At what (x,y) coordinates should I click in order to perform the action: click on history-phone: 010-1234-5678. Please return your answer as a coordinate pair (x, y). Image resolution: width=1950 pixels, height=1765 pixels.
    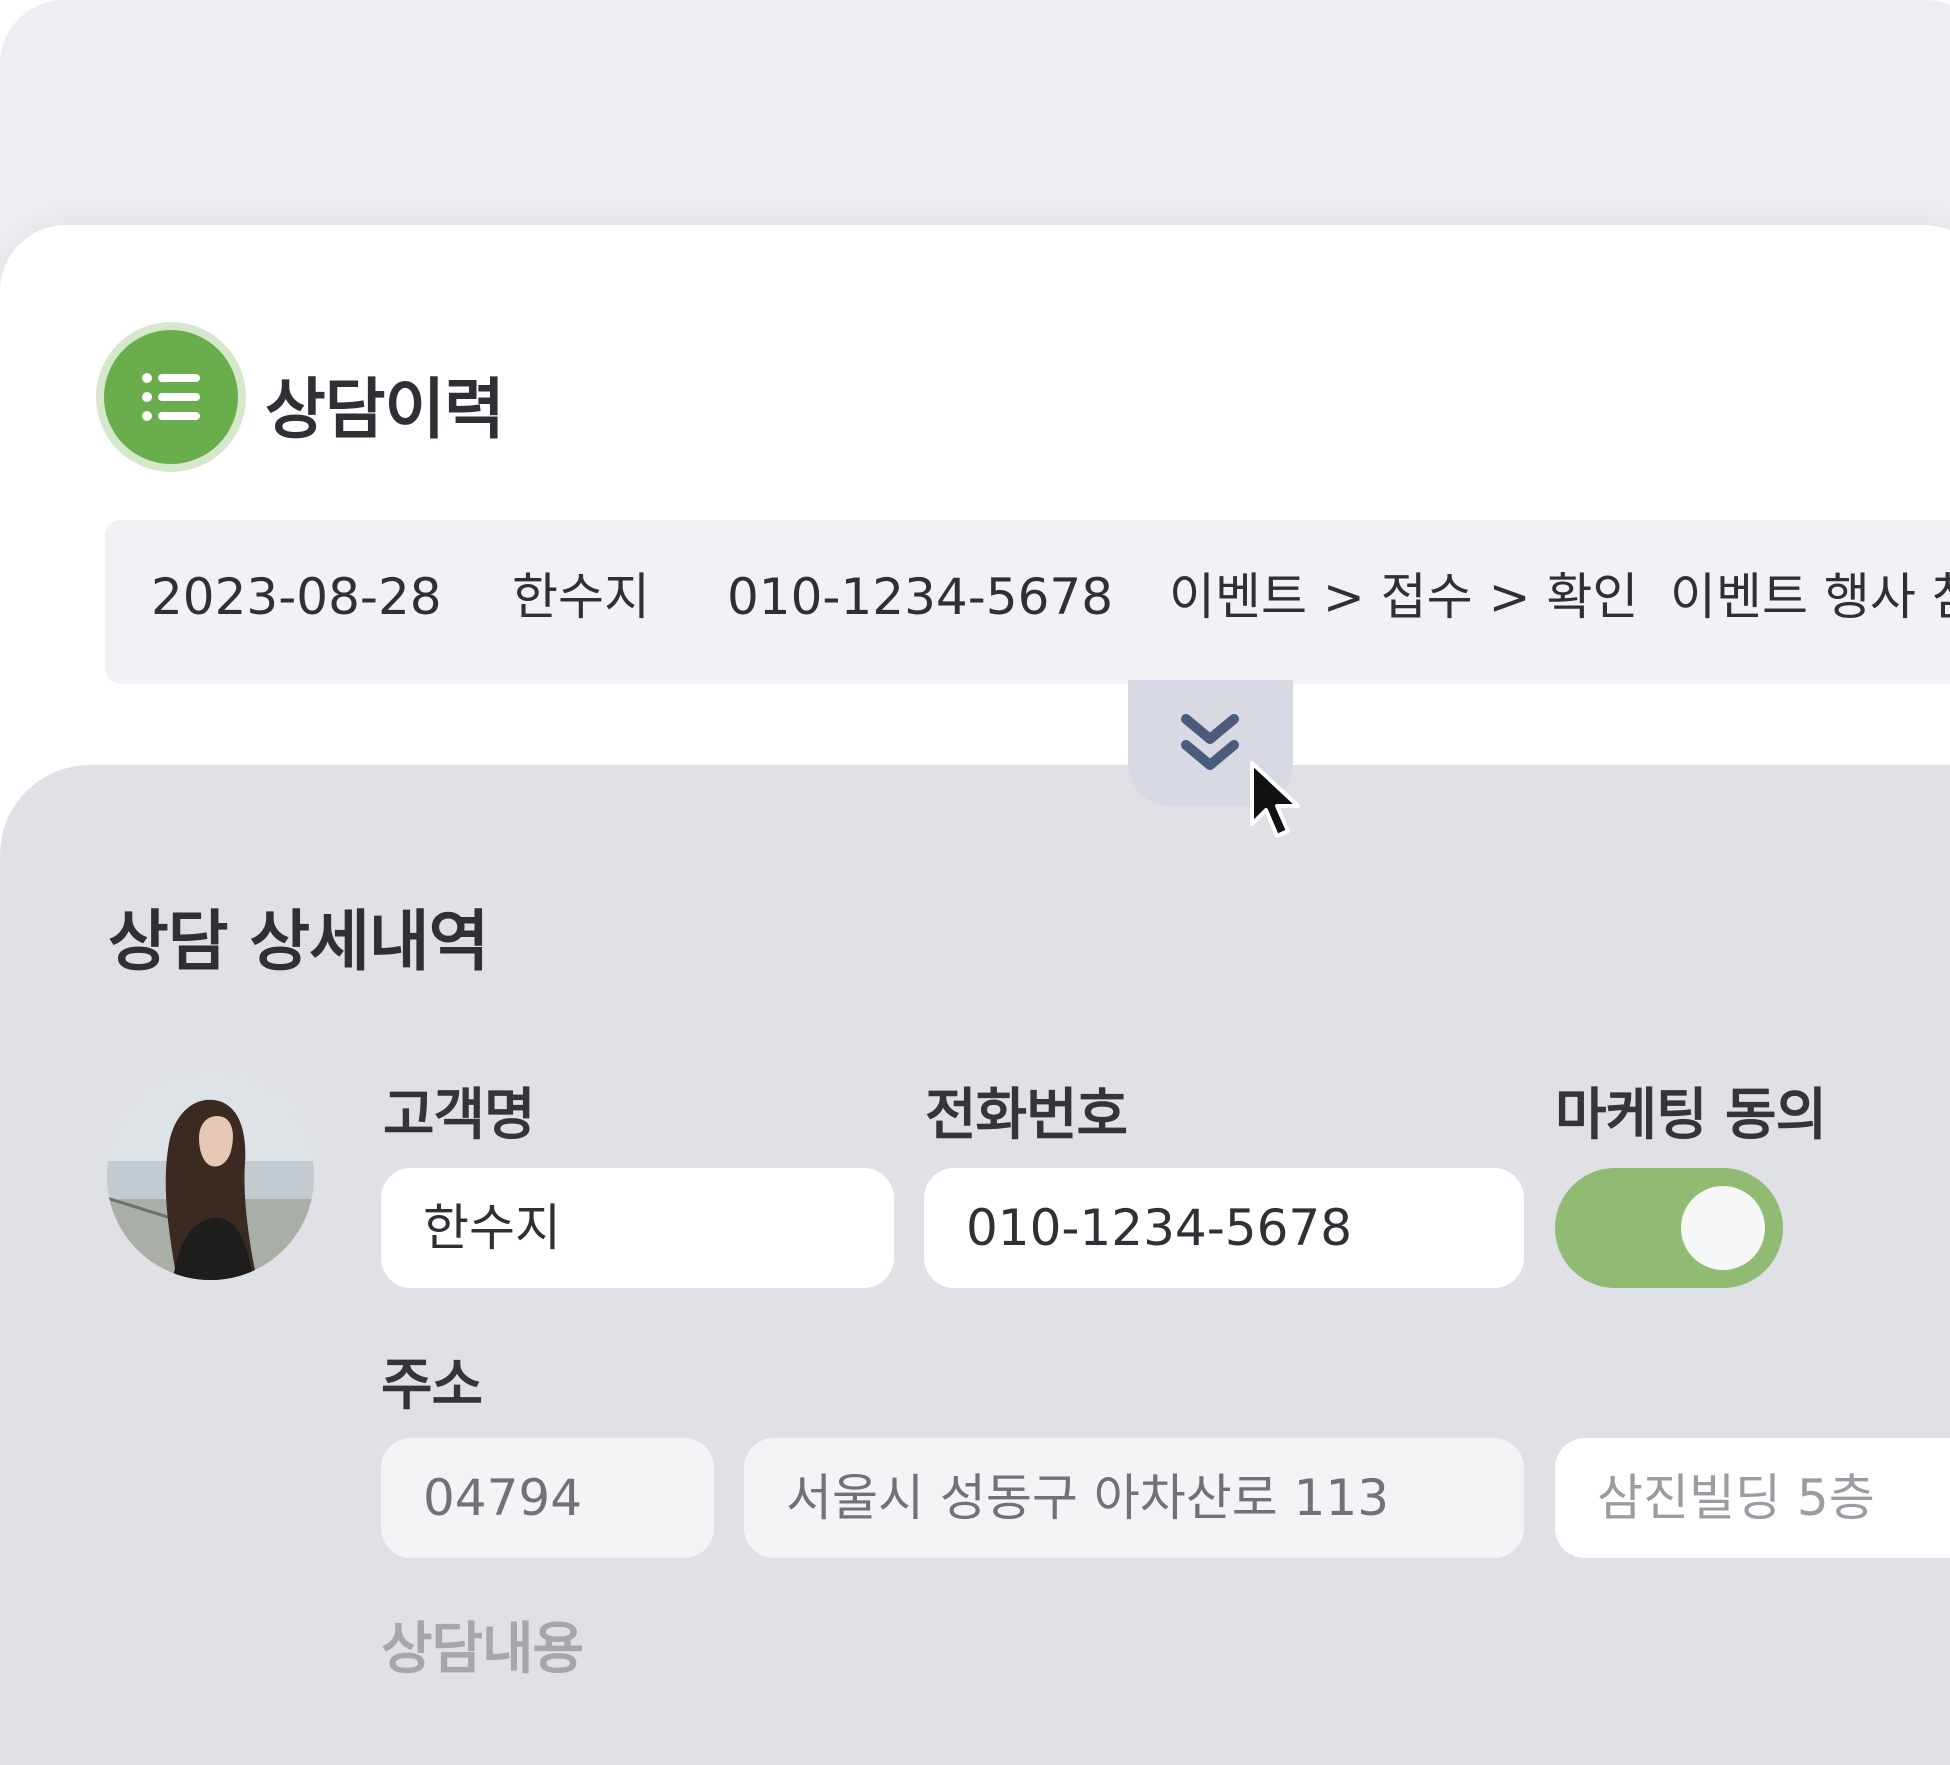
    Looking at the image, I should click on (920, 597).